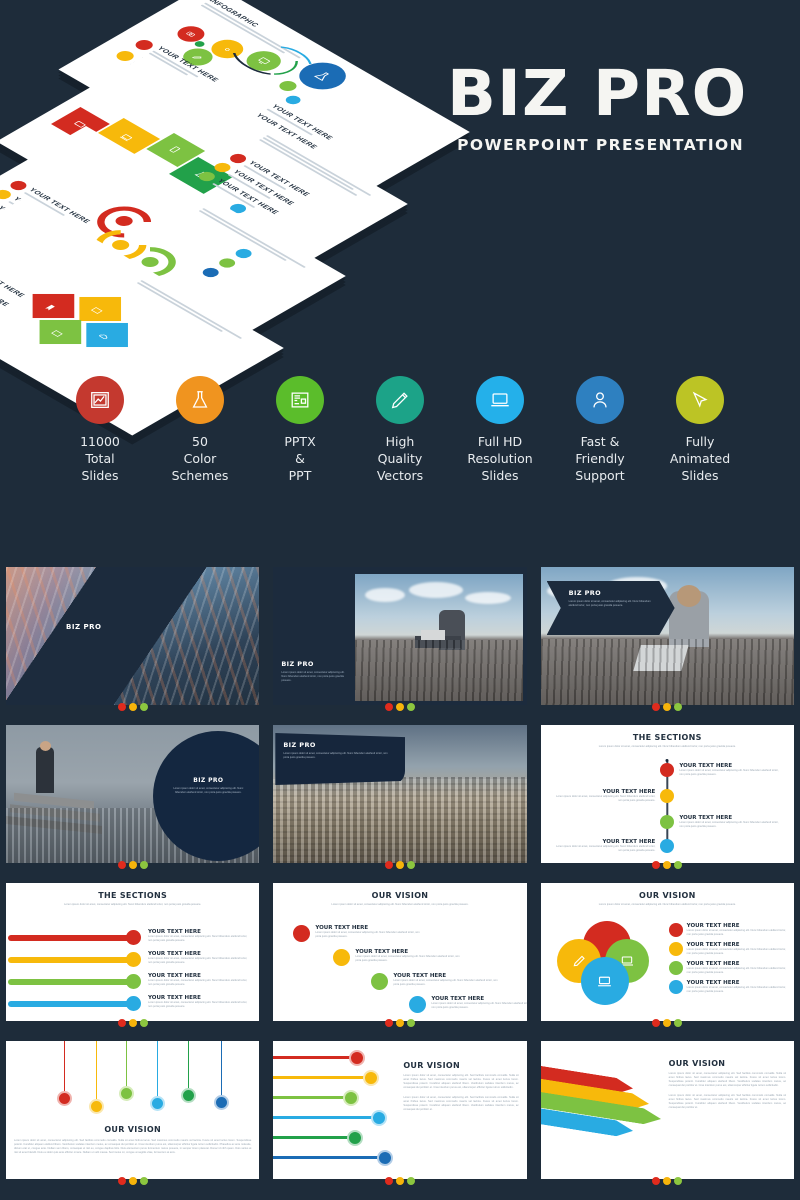 Image resolution: width=800 pixels, height=1200 pixels. I want to click on feature-label: 11000 Total Slides, so click(100, 458).